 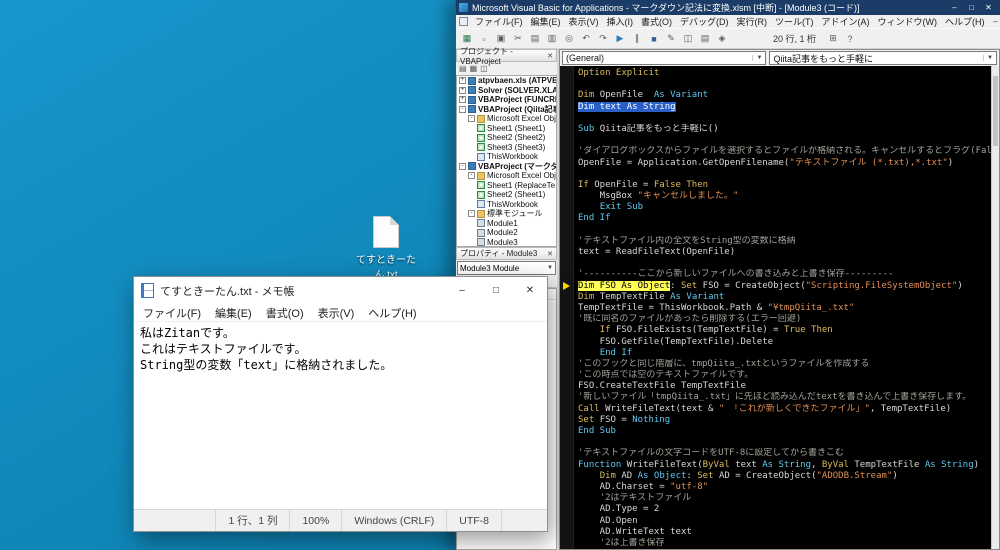 I want to click on design-mode-icon: ✎, so click(x=671, y=39).